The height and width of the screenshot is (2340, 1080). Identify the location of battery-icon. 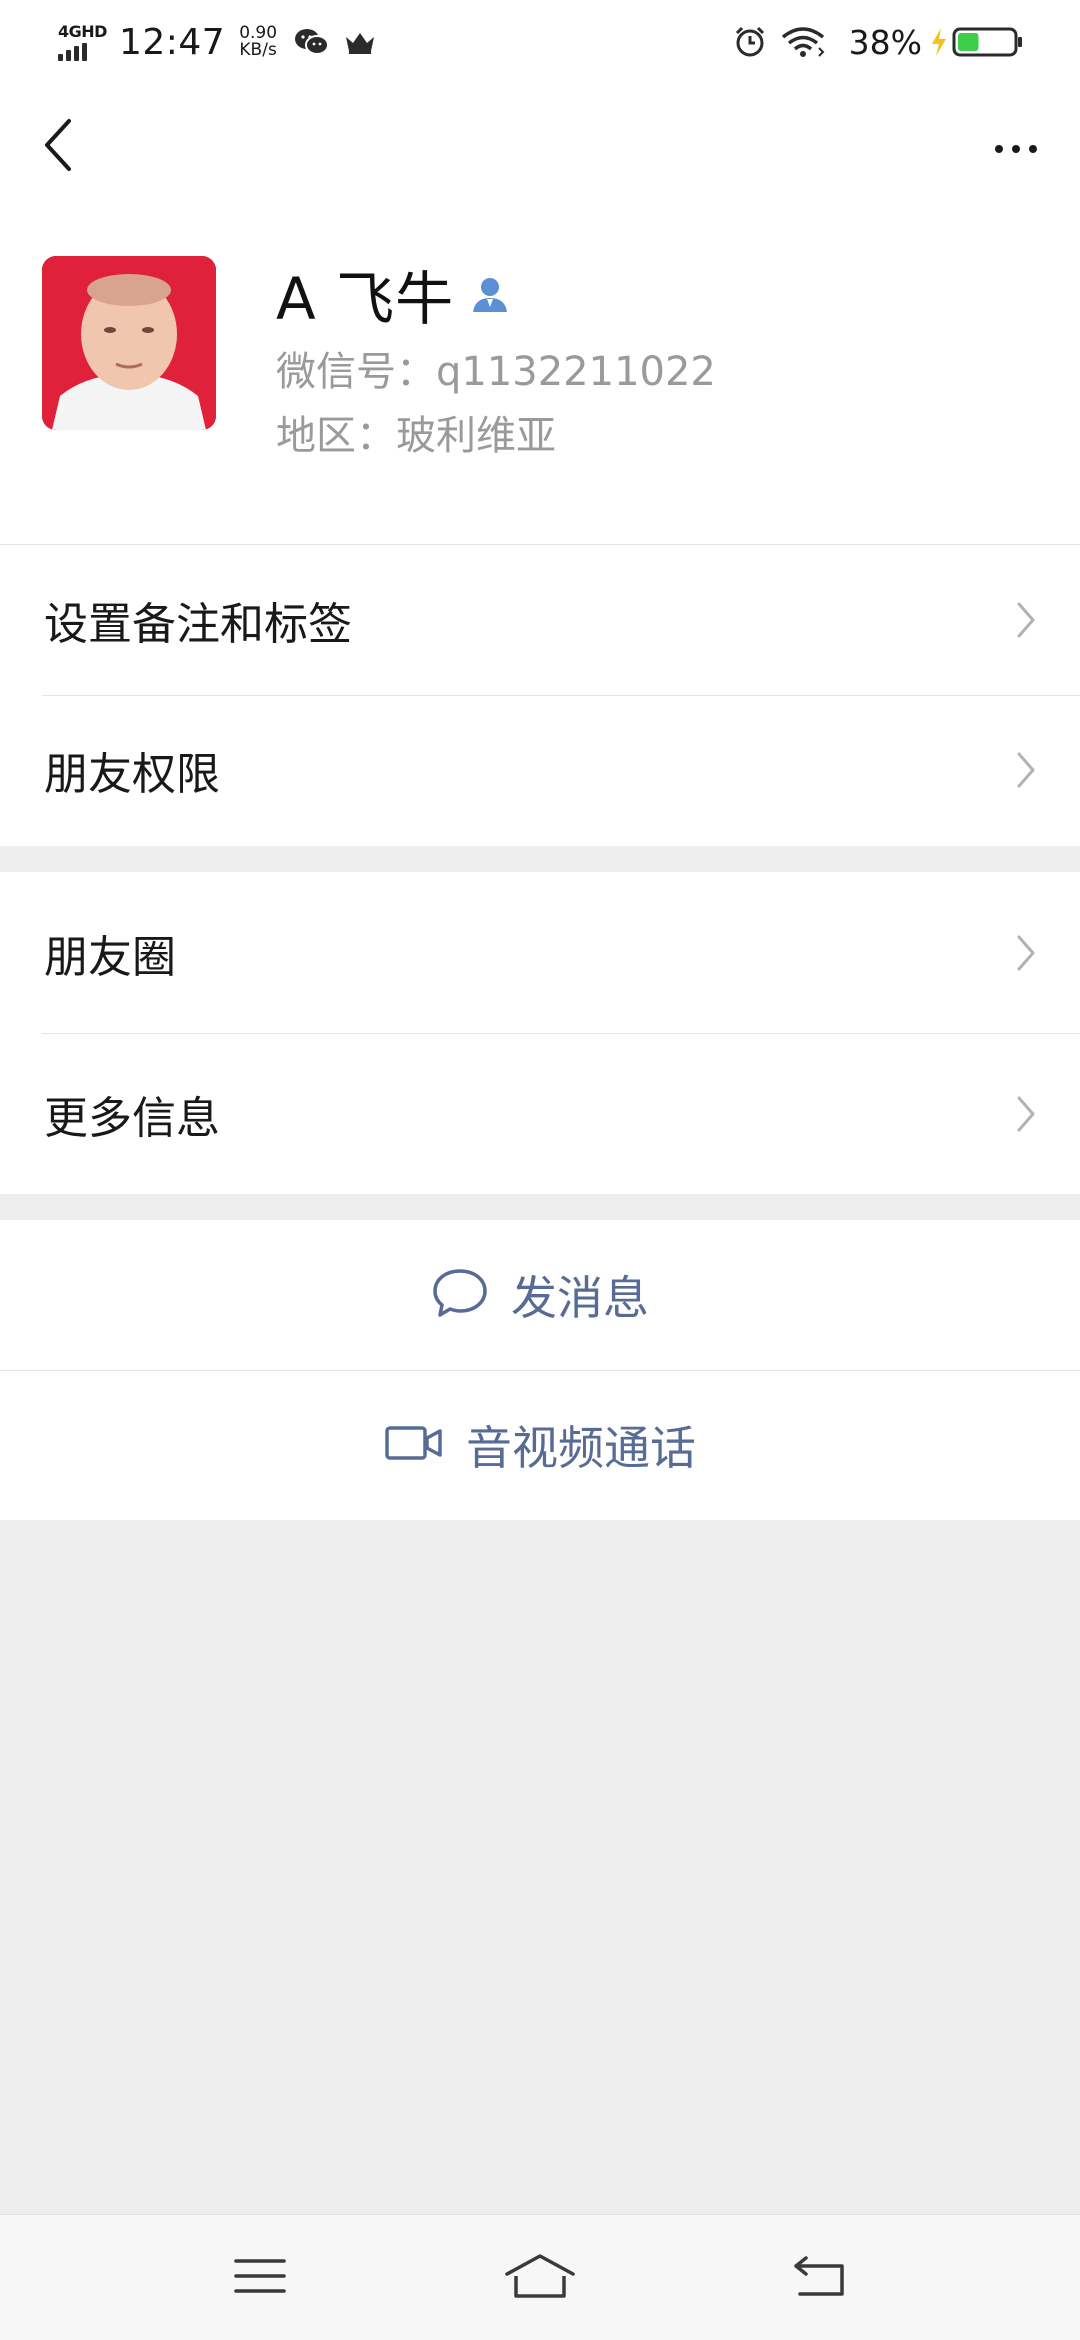
(988, 42).